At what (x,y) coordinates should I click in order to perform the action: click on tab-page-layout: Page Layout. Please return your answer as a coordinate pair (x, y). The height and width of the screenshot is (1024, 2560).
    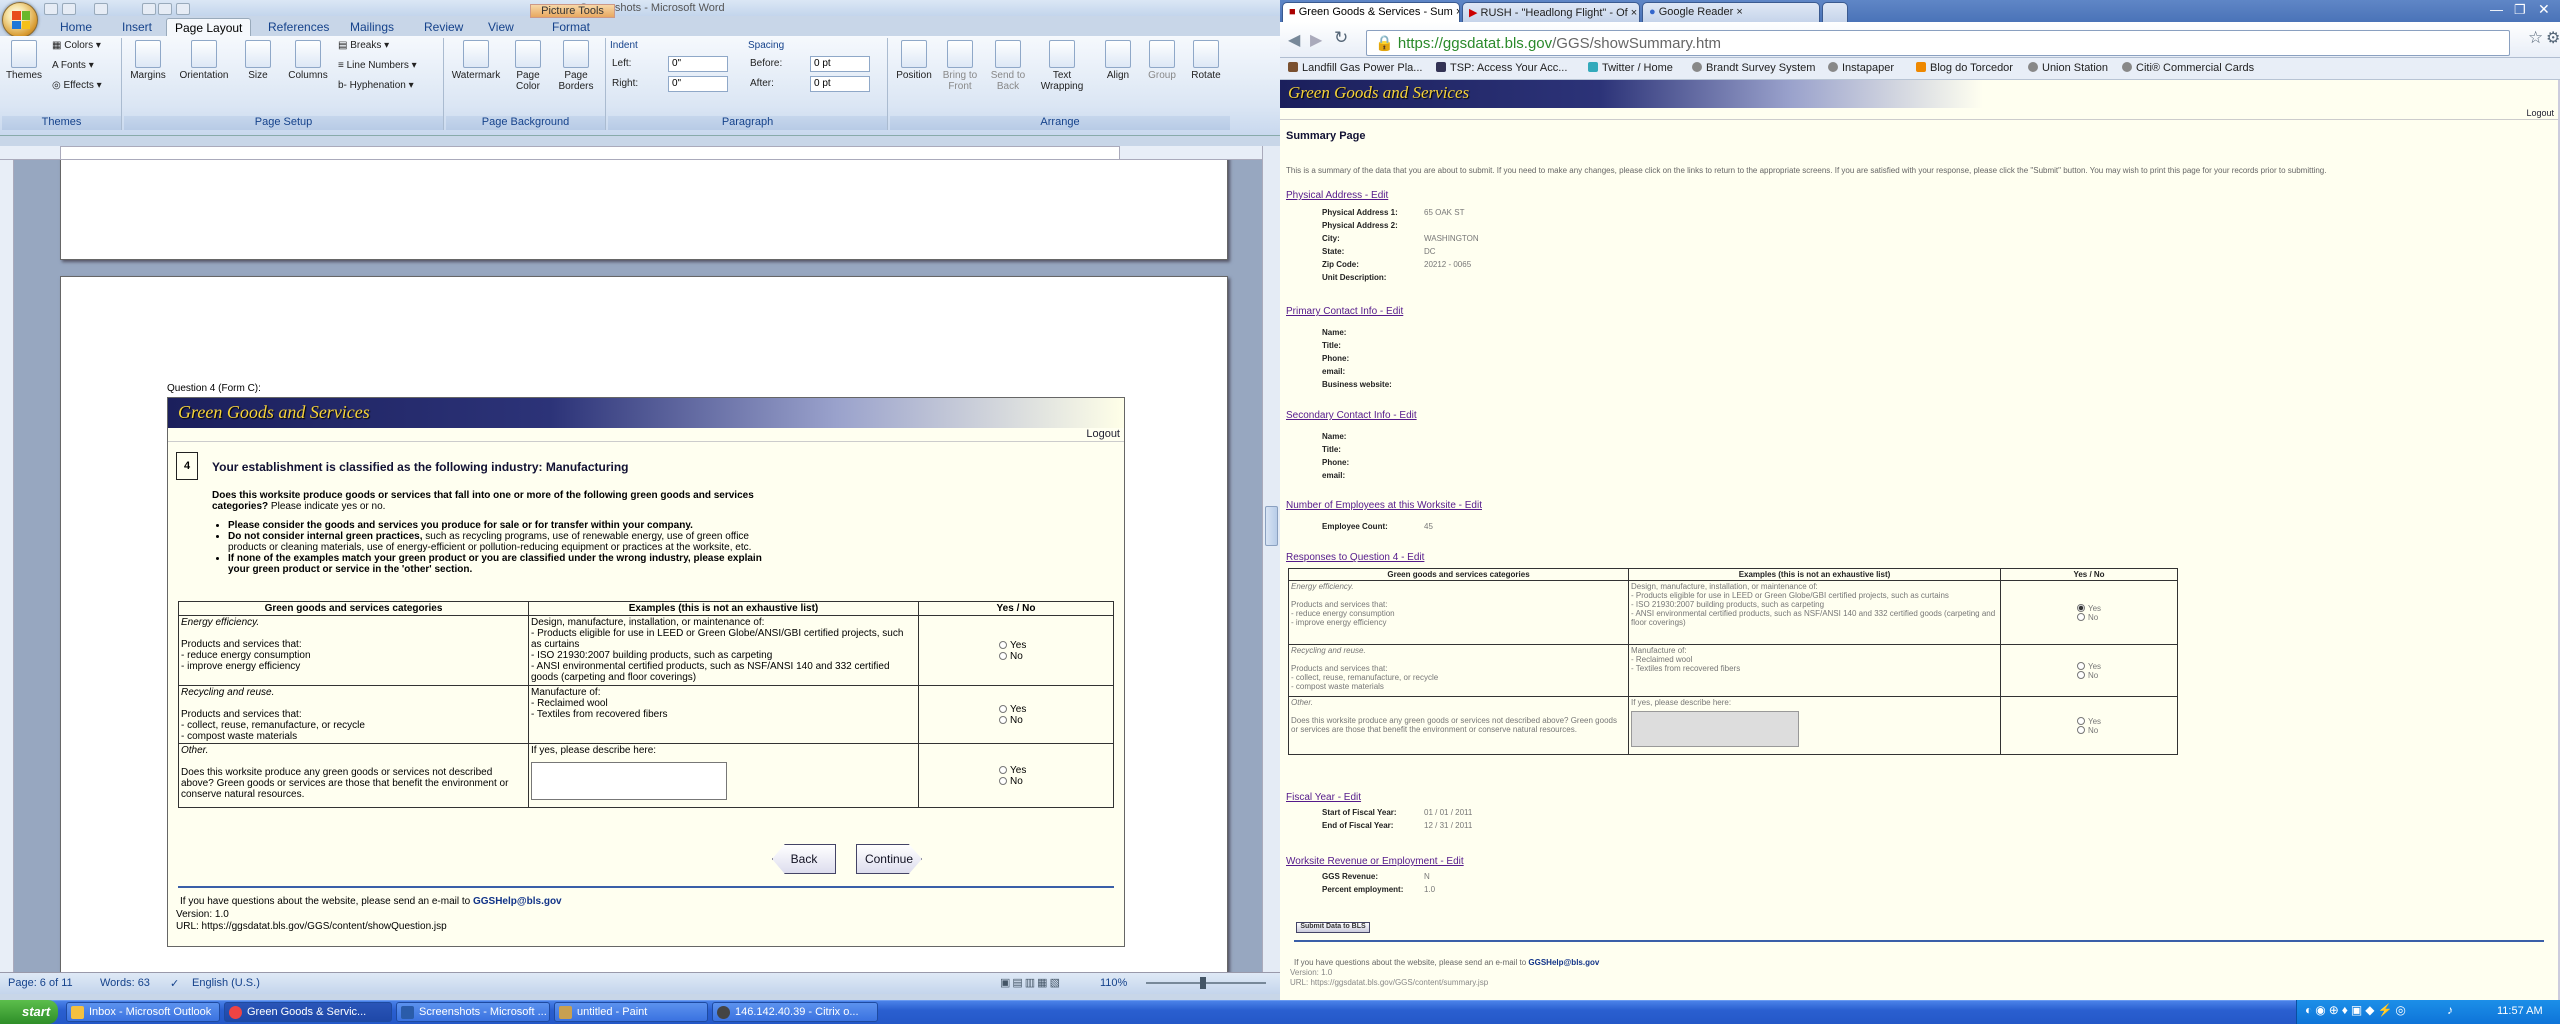
    Looking at the image, I should click on (209, 27).